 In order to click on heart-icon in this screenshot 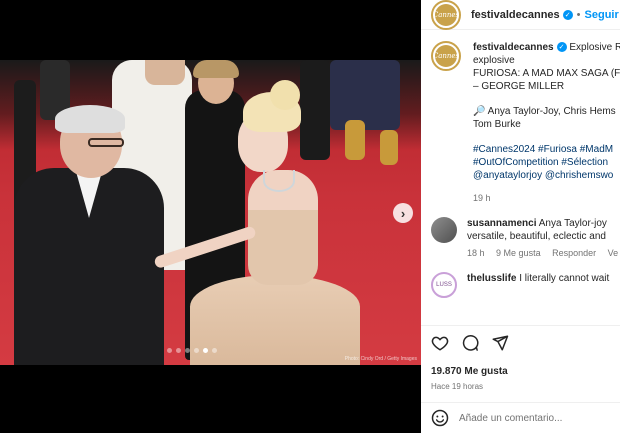, I will do `click(440, 343)`.